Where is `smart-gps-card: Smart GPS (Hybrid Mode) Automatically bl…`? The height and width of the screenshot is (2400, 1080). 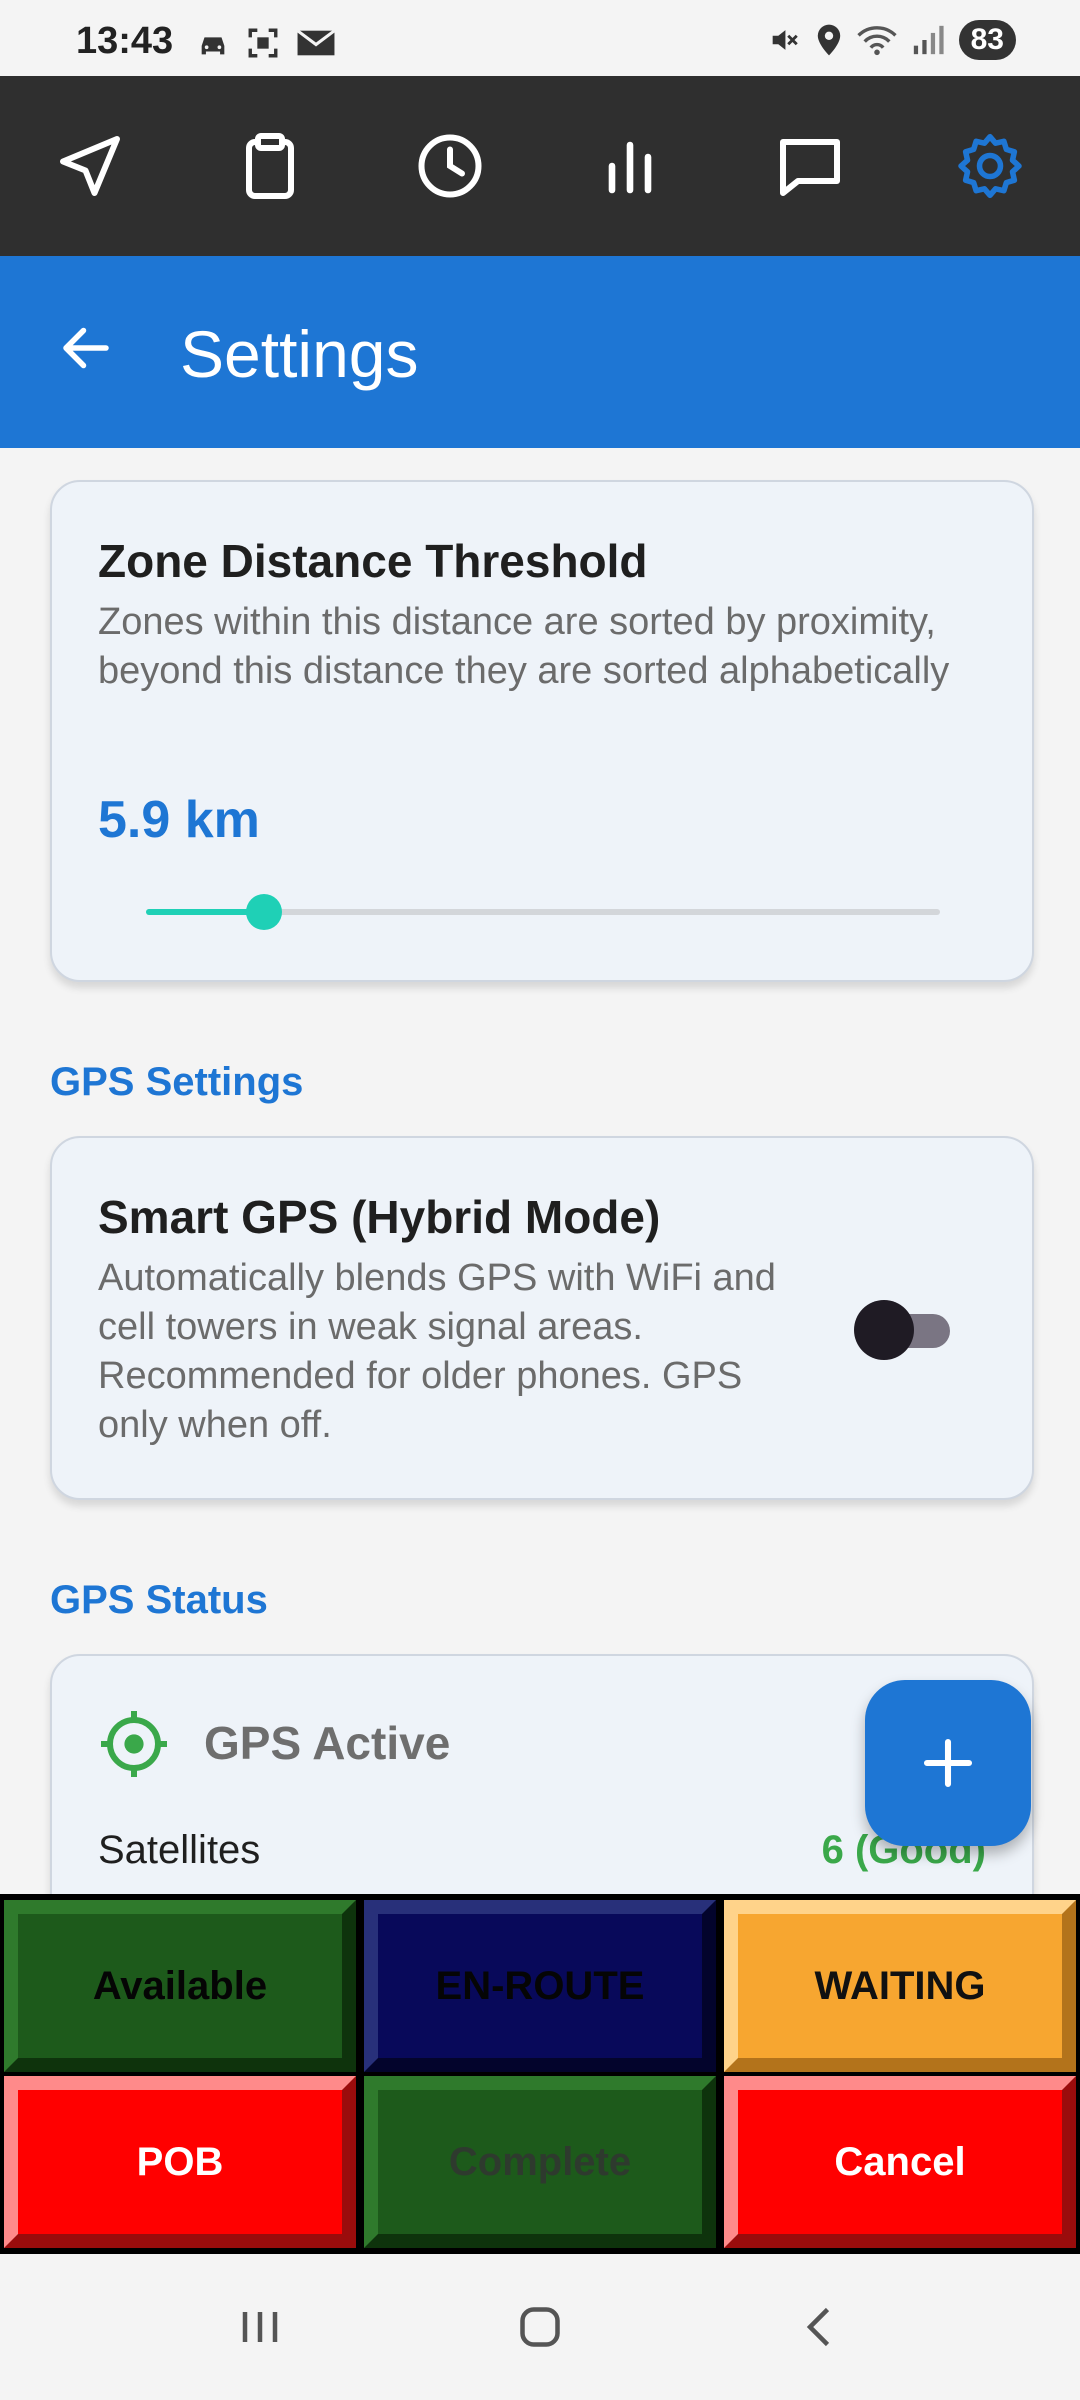 smart-gps-card: Smart GPS (Hybrid Mode) Automatically bl… is located at coordinates (542, 1318).